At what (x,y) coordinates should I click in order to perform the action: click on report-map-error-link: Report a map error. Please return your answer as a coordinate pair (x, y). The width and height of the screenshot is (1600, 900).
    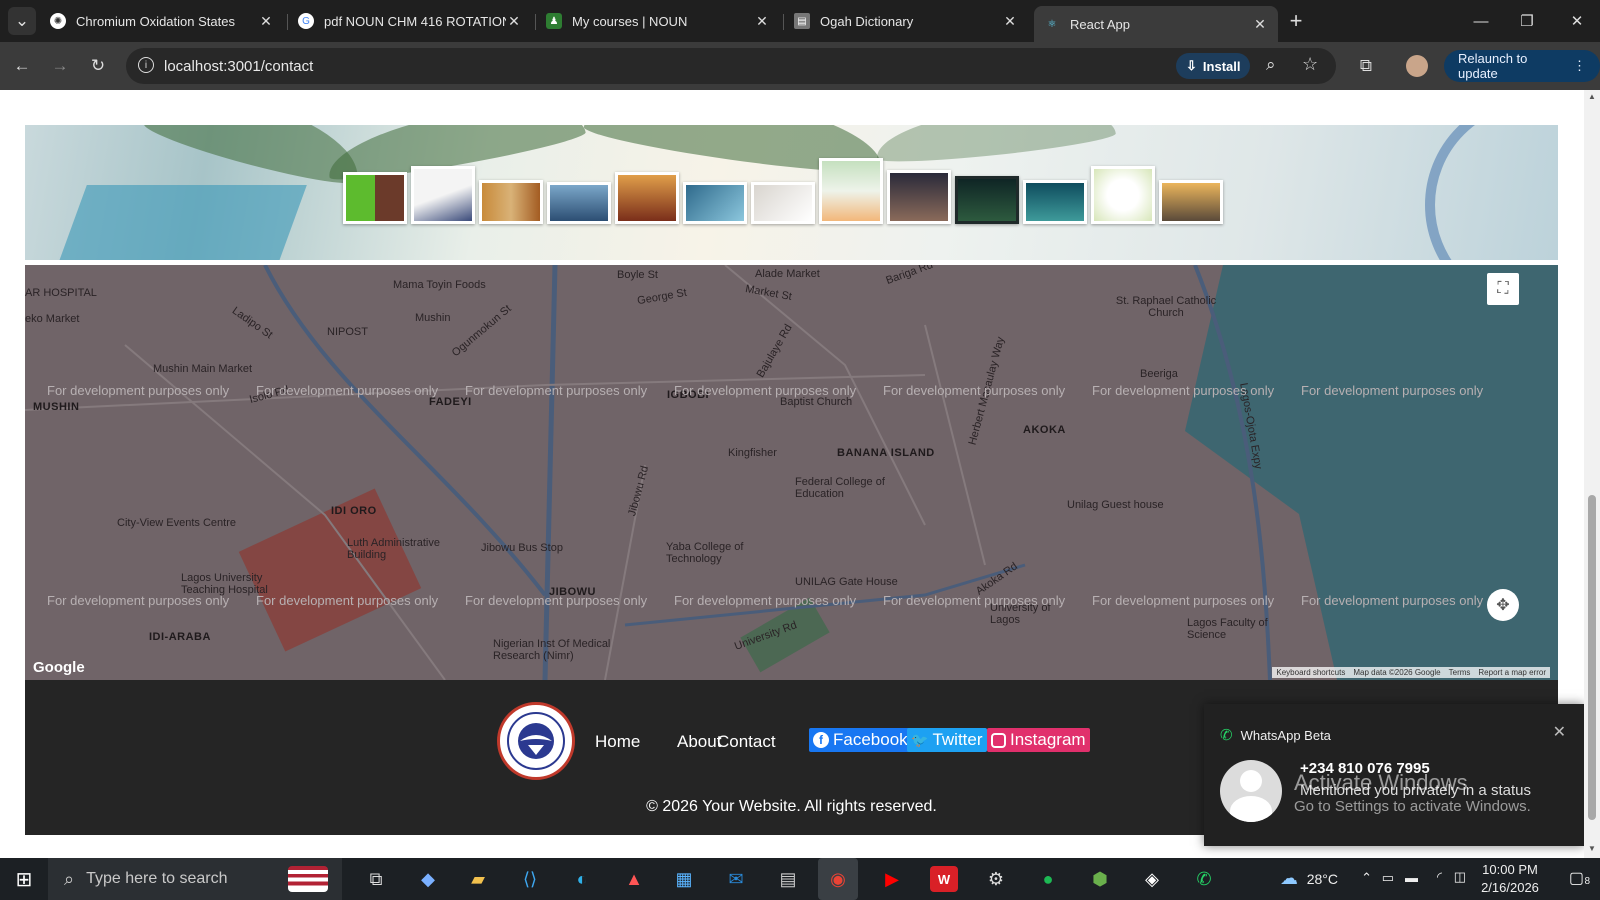
    Looking at the image, I should click on (1512, 672).